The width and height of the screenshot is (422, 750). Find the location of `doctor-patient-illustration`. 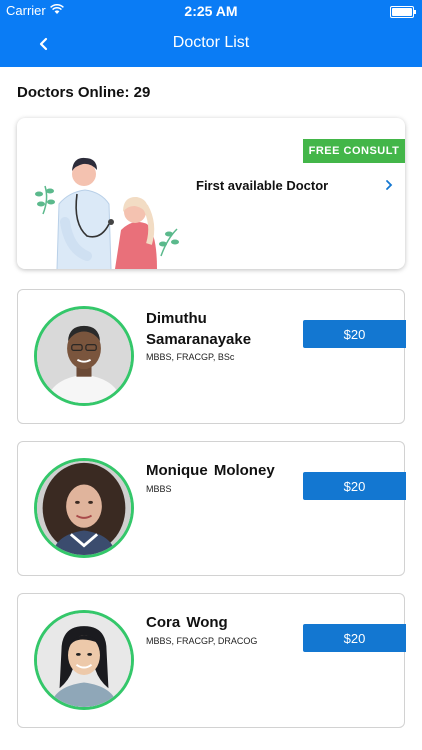

doctor-patient-illustration is located at coordinates (107, 213).